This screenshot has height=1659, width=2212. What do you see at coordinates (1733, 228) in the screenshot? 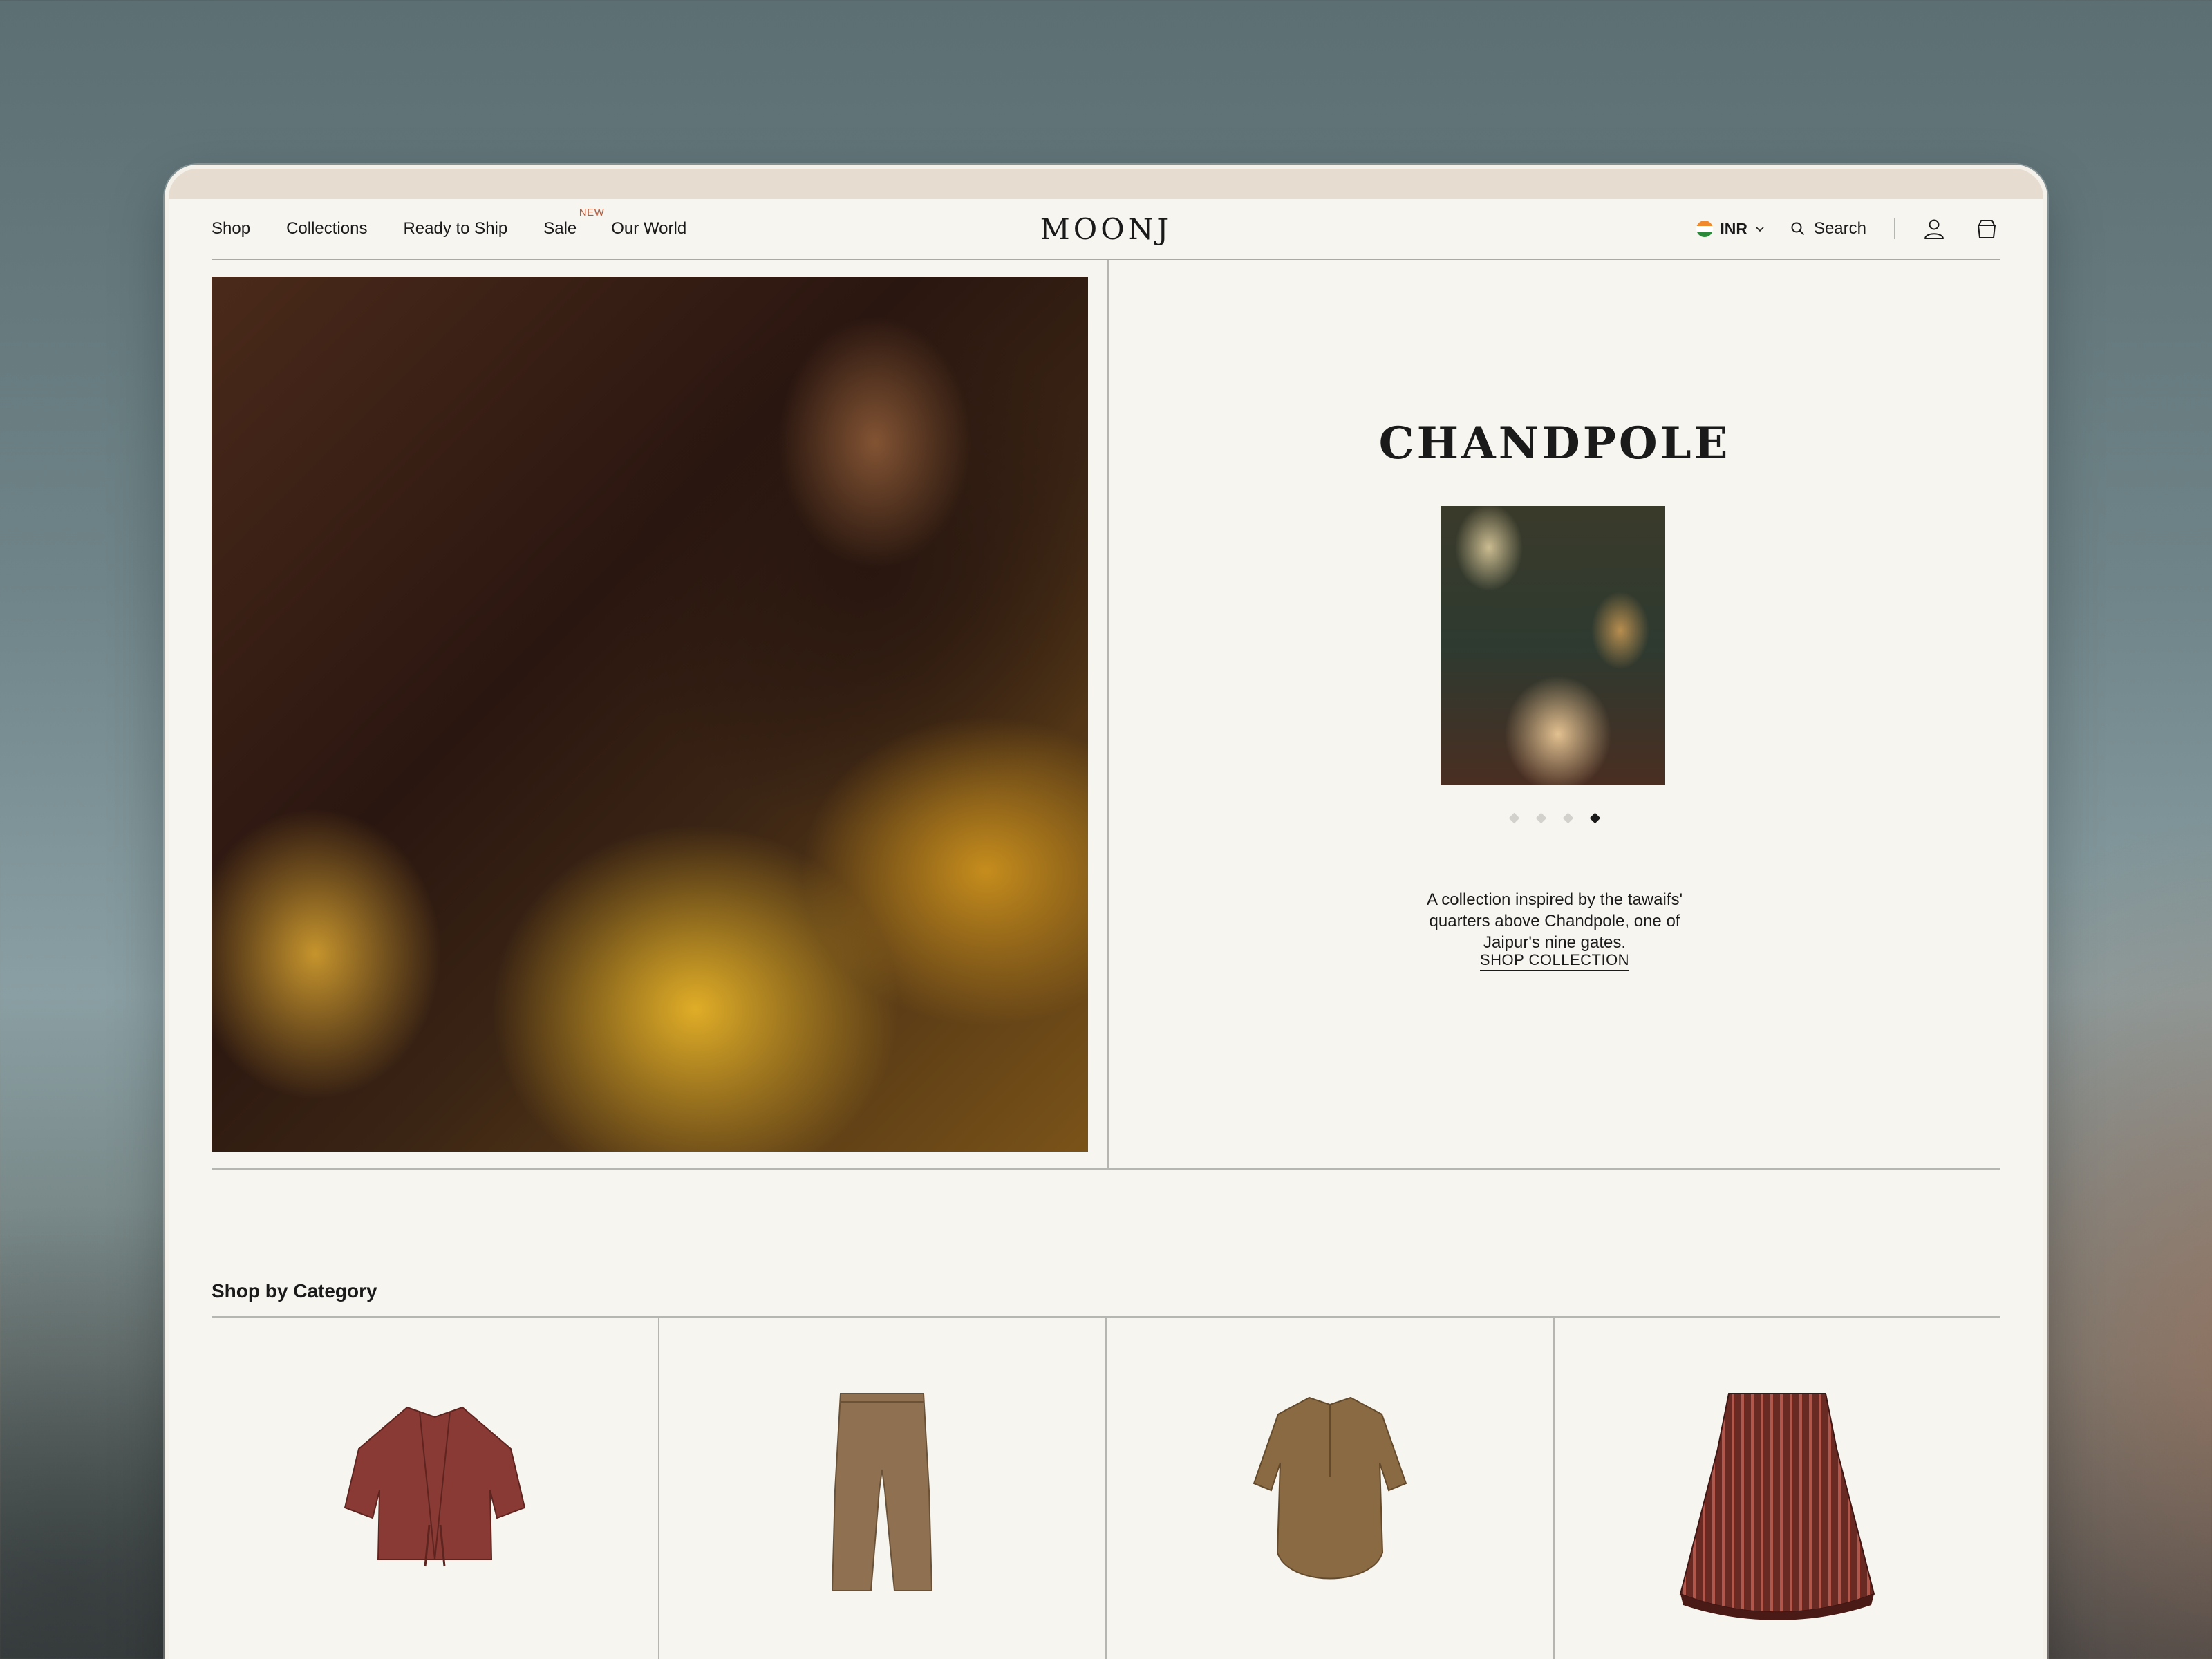
I see `currency-label: INR` at bounding box center [1733, 228].